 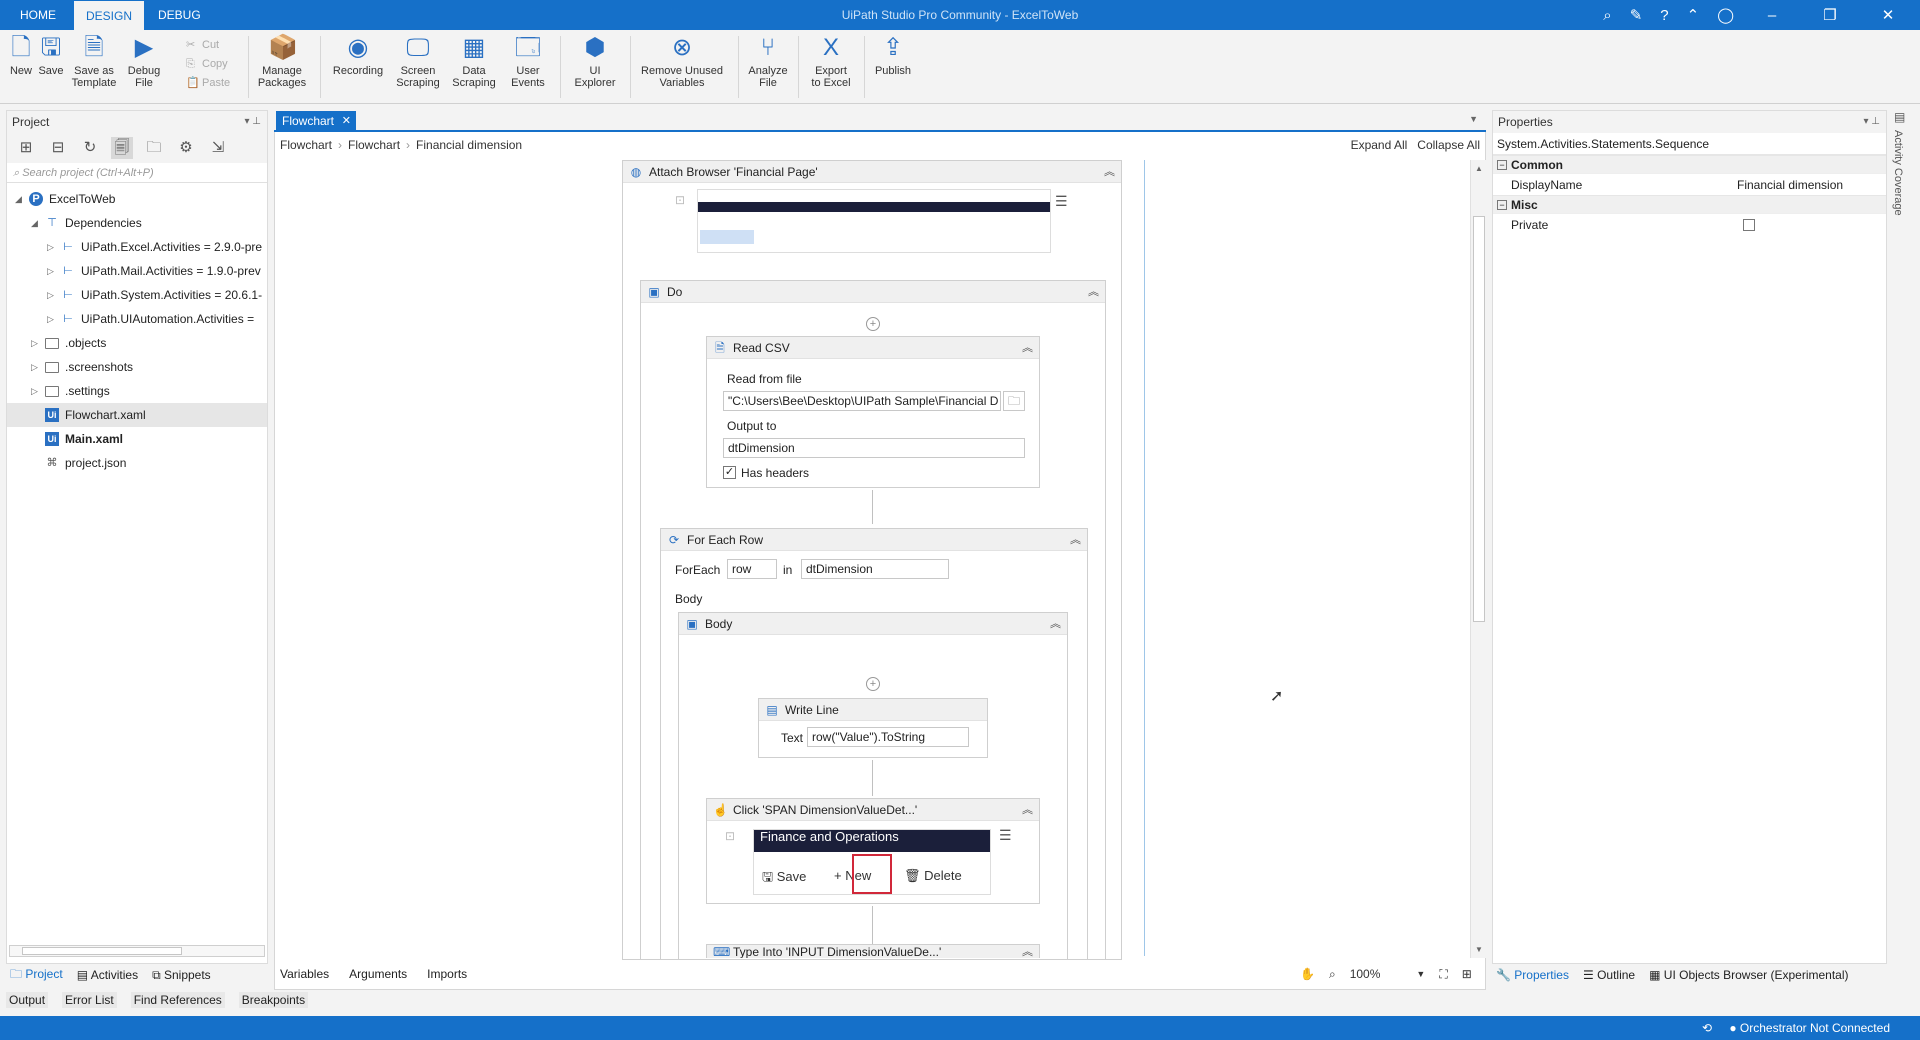 I want to click on save-button: 🖫 Save, so click(x=51, y=55).